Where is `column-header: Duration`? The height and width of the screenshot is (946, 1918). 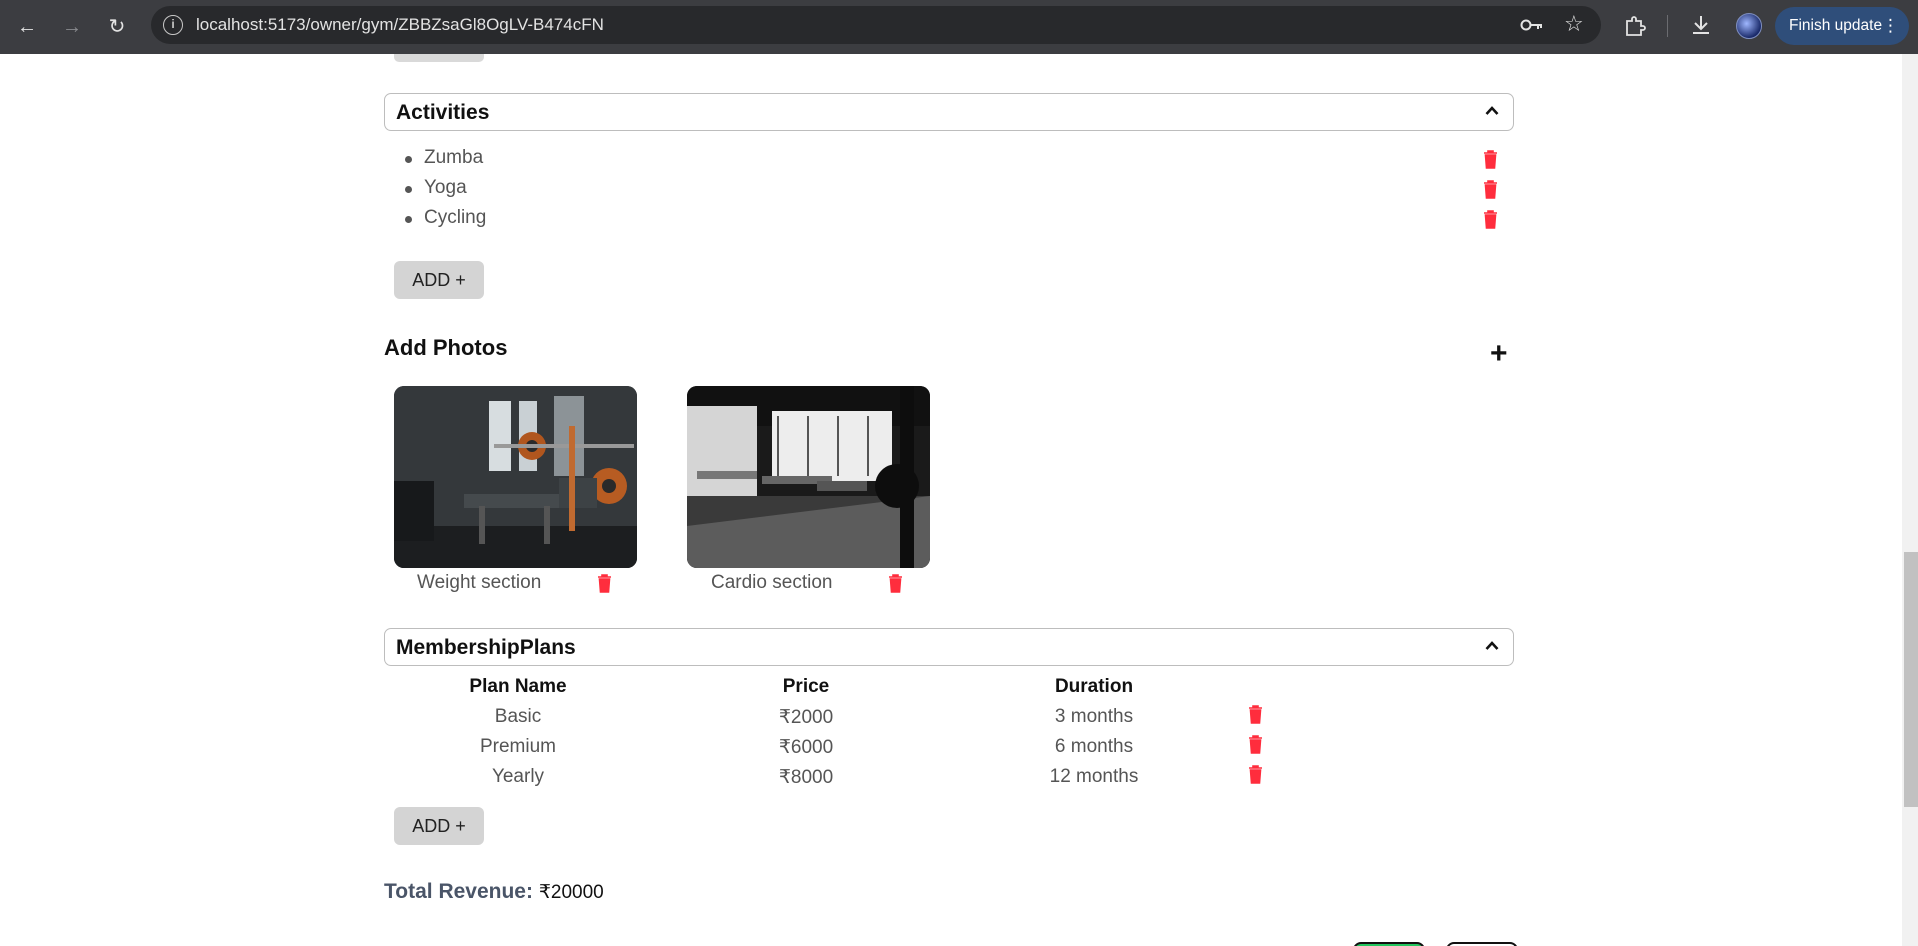 column-header: Duration is located at coordinates (1094, 686).